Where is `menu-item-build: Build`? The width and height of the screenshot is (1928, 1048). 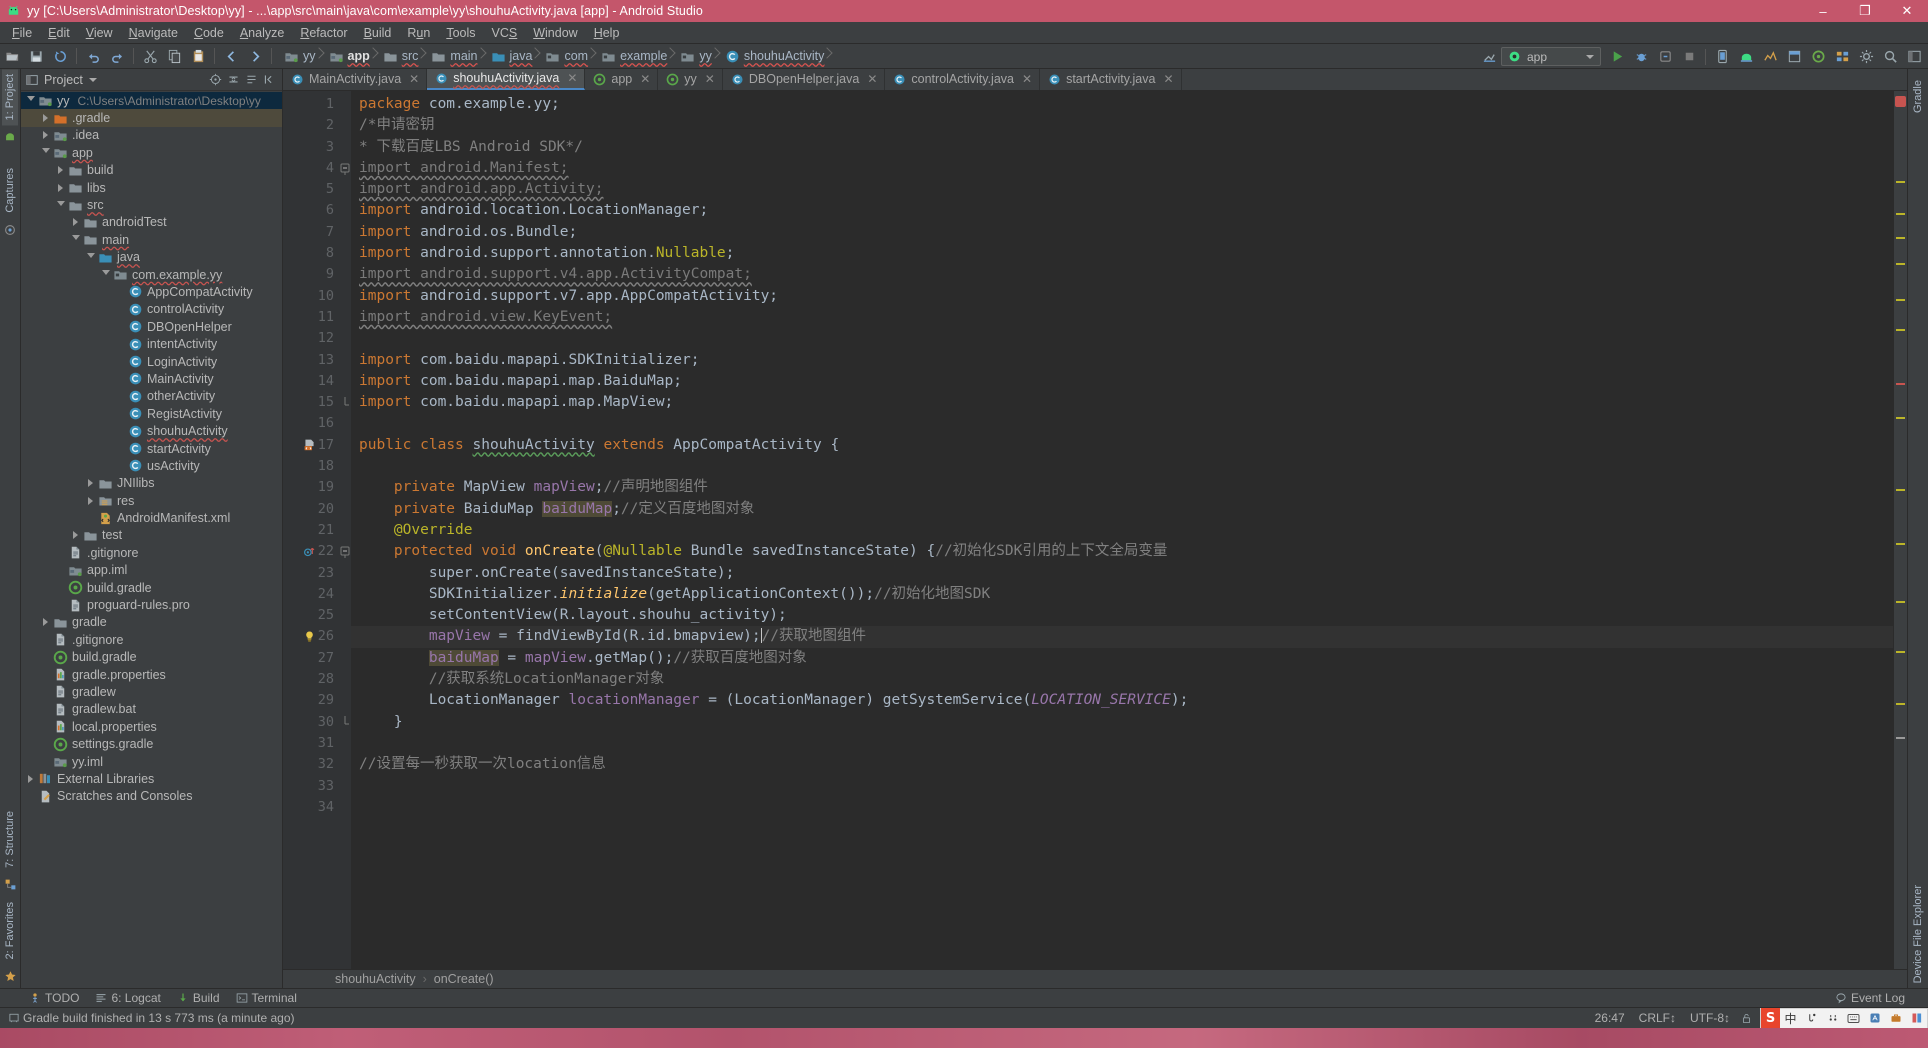
menu-item-build: Build is located at coordinates (378, 33).